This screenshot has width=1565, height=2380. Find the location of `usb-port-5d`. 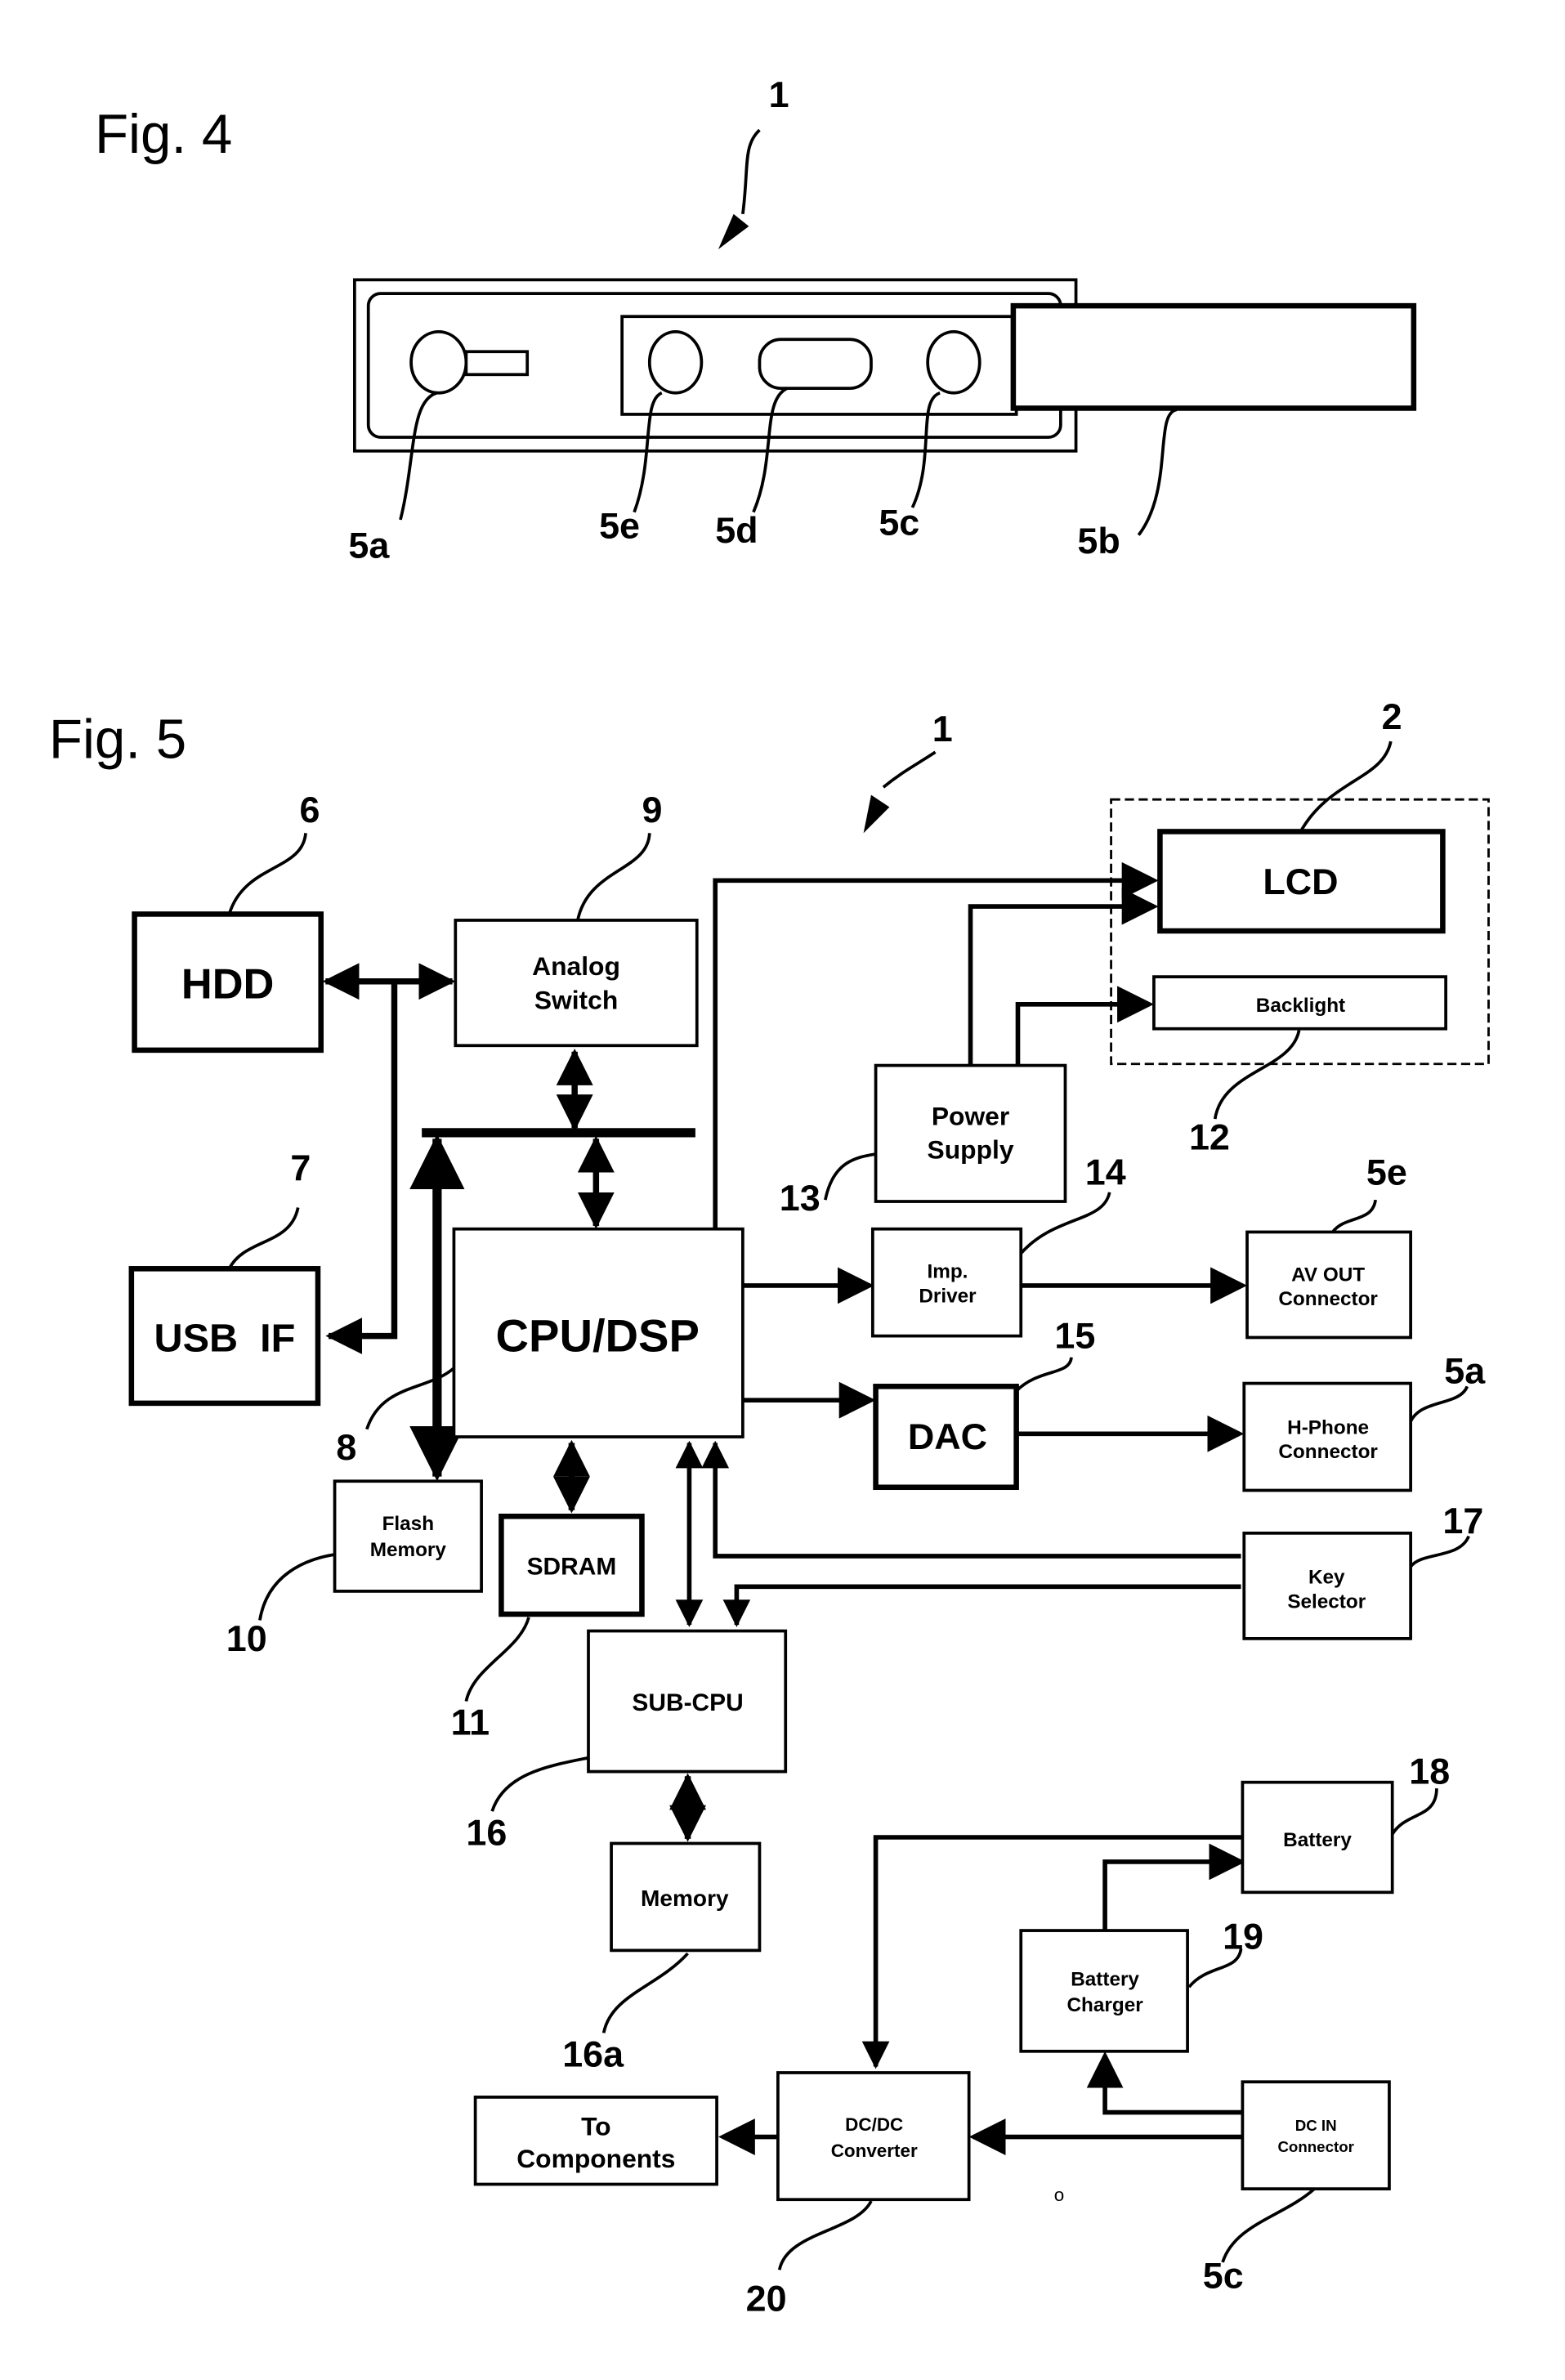

usb-port-5d is located at coordinates (815, 364).